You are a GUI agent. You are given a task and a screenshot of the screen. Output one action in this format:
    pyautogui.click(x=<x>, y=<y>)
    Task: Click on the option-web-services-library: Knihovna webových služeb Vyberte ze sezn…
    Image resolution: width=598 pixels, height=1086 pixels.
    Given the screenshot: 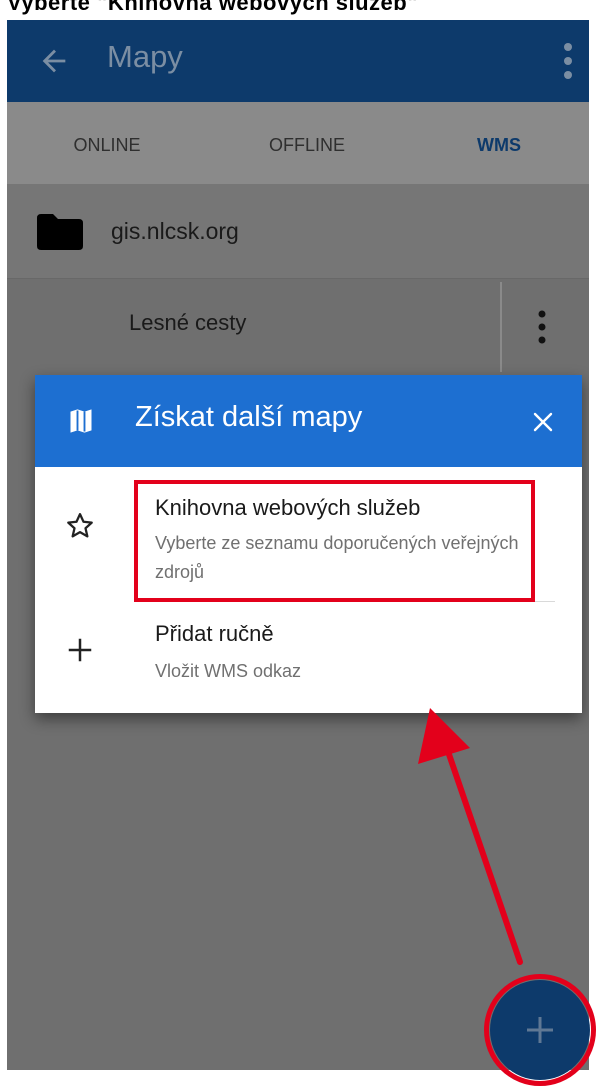 What is the action you would take?
    pyautogui.click(x=308, y=531)
    